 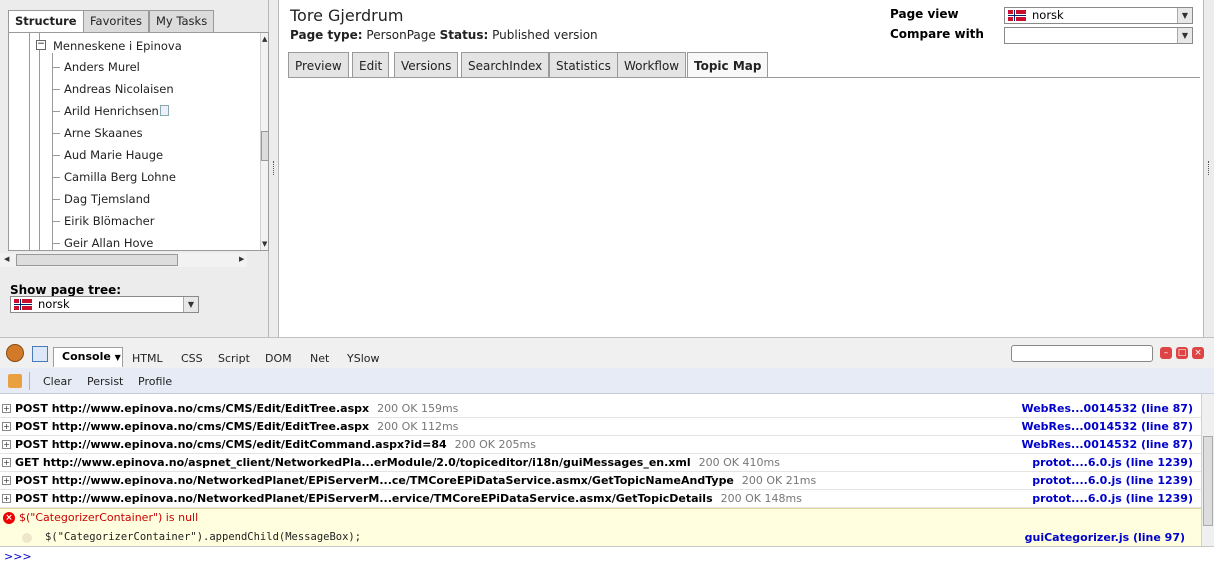 I want to click on page-view-select: norsk ▼, so click(x=1098, y=15).